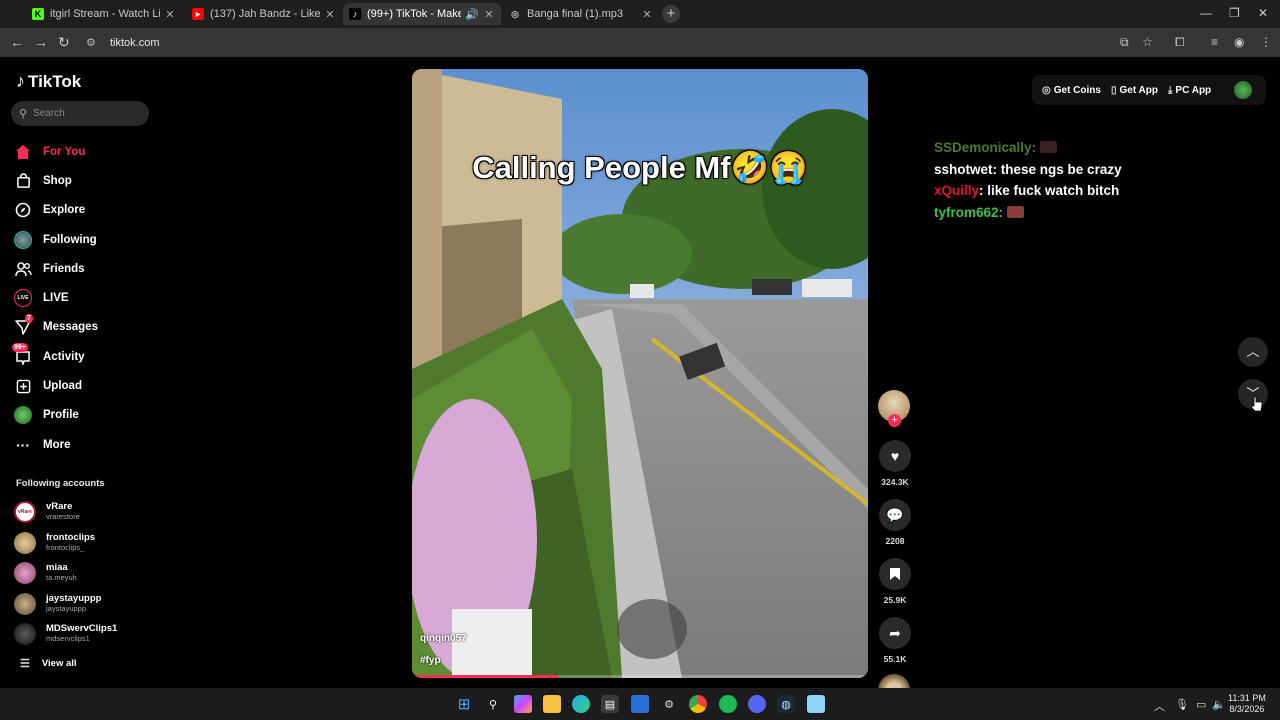  What do you see at coordinates (894, 420) in the screenshot?
I see `follow-plus-icon: +` at bounding box center [894, 420].